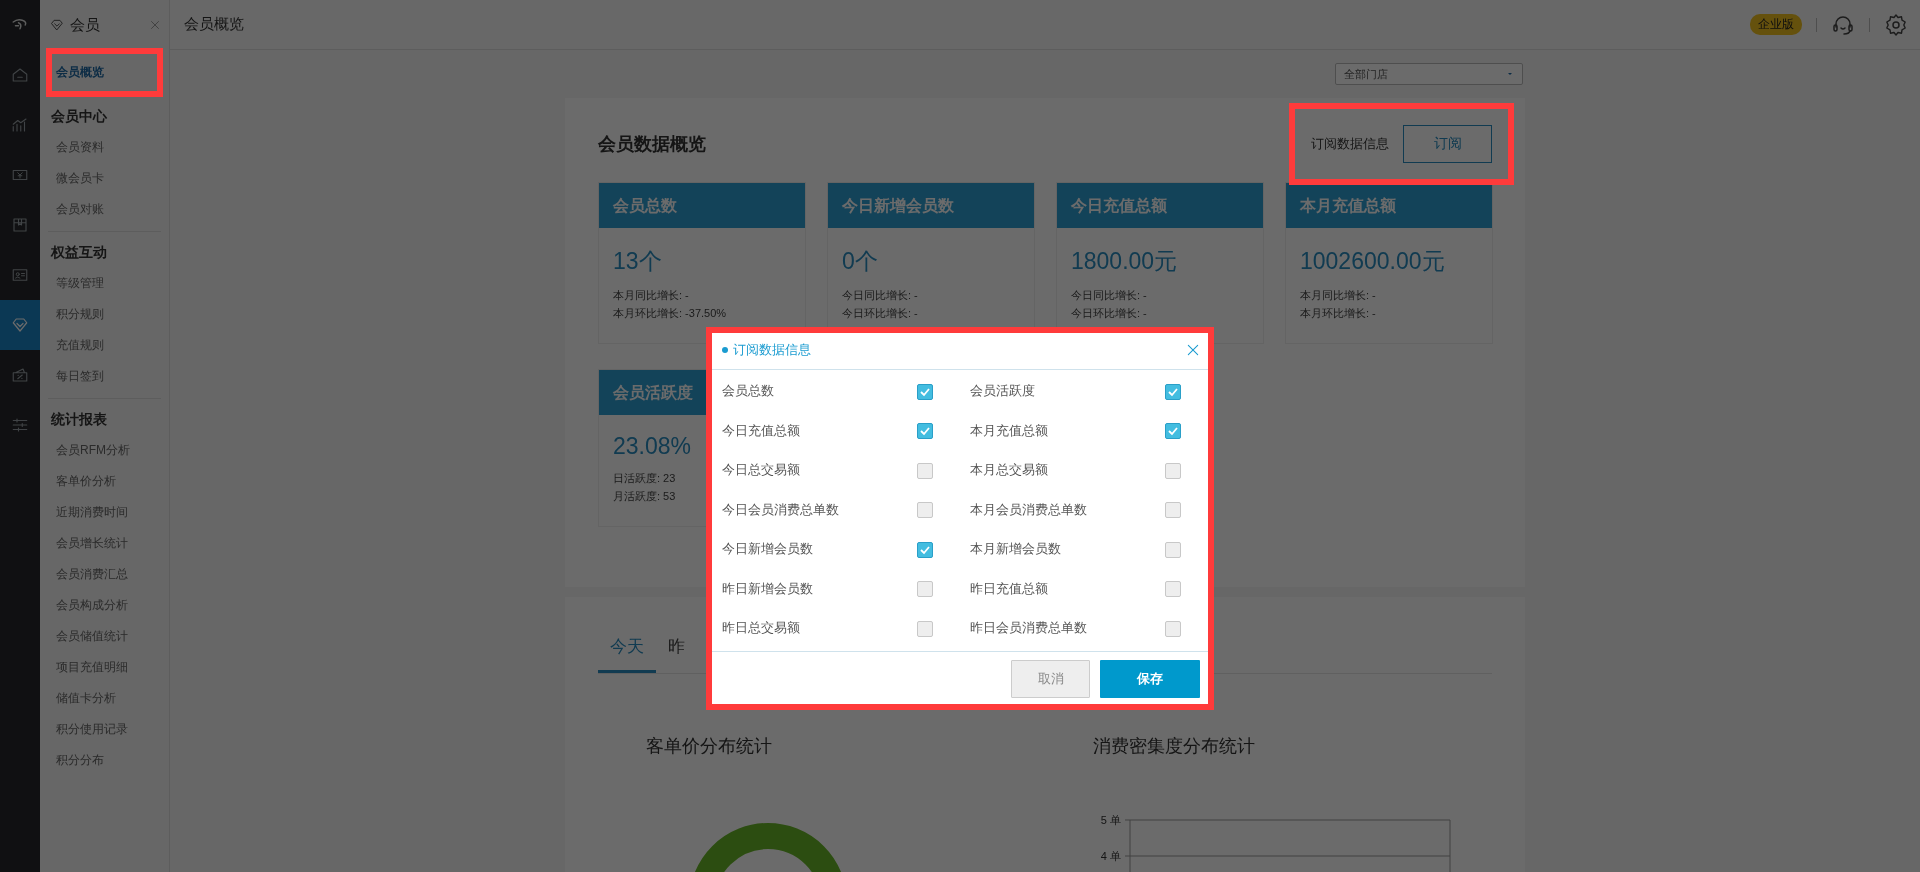  I want to click on coupon-icon, so click(20, 375).